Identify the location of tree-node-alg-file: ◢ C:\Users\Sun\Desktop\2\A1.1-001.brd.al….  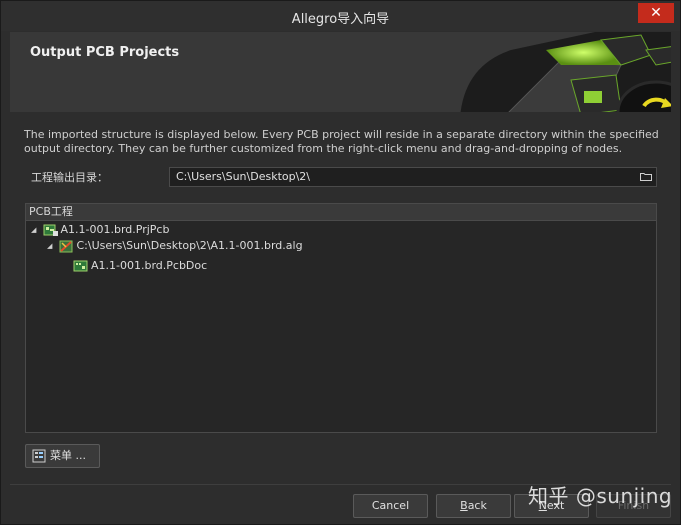
(175, 246).